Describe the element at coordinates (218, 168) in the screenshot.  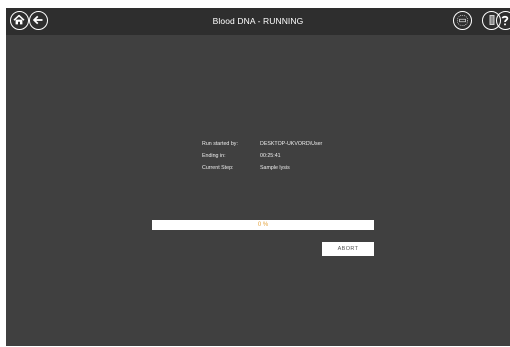
I see `current-step-label: Current Step:` at that location.